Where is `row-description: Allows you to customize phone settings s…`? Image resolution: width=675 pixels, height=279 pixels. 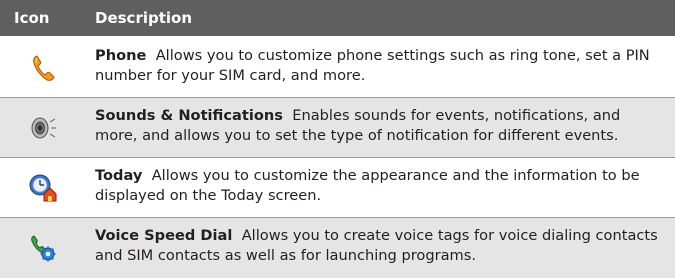 row-description: Allows you to customize phone settings s… is located at coordinates (372, 65).